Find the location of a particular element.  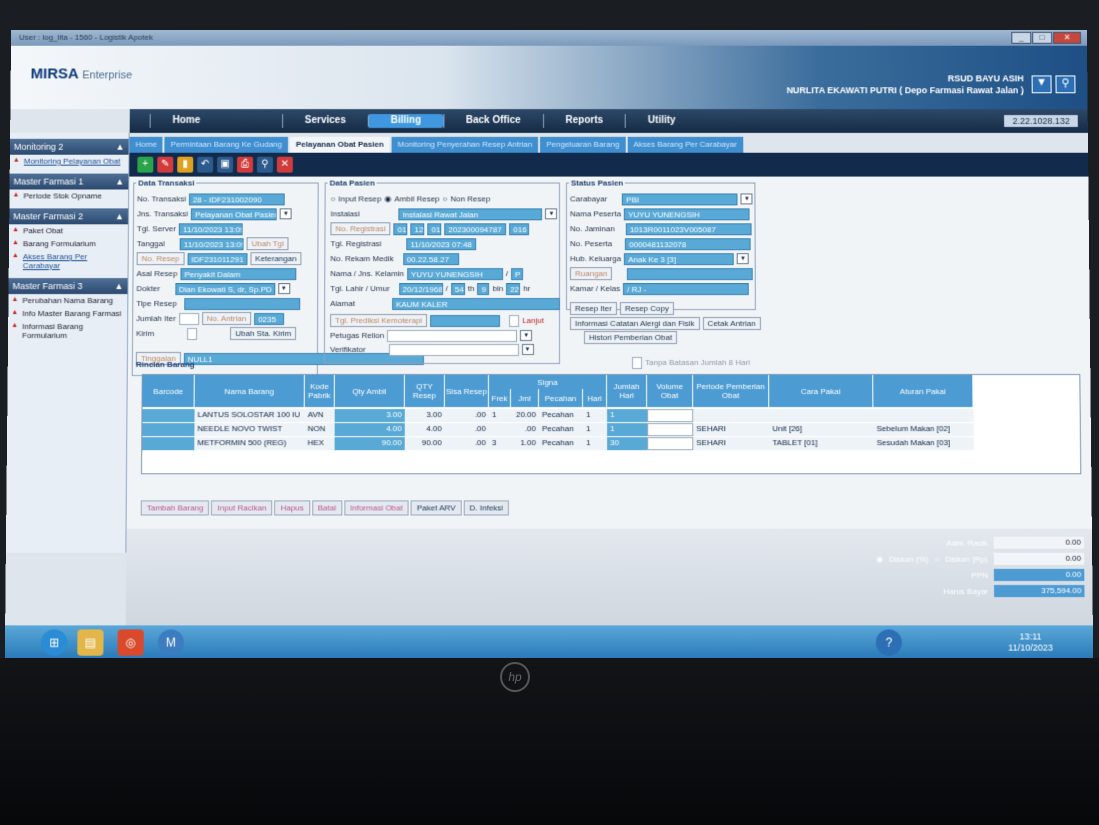

kirim-checkbox is located at coordinates (192, 334).